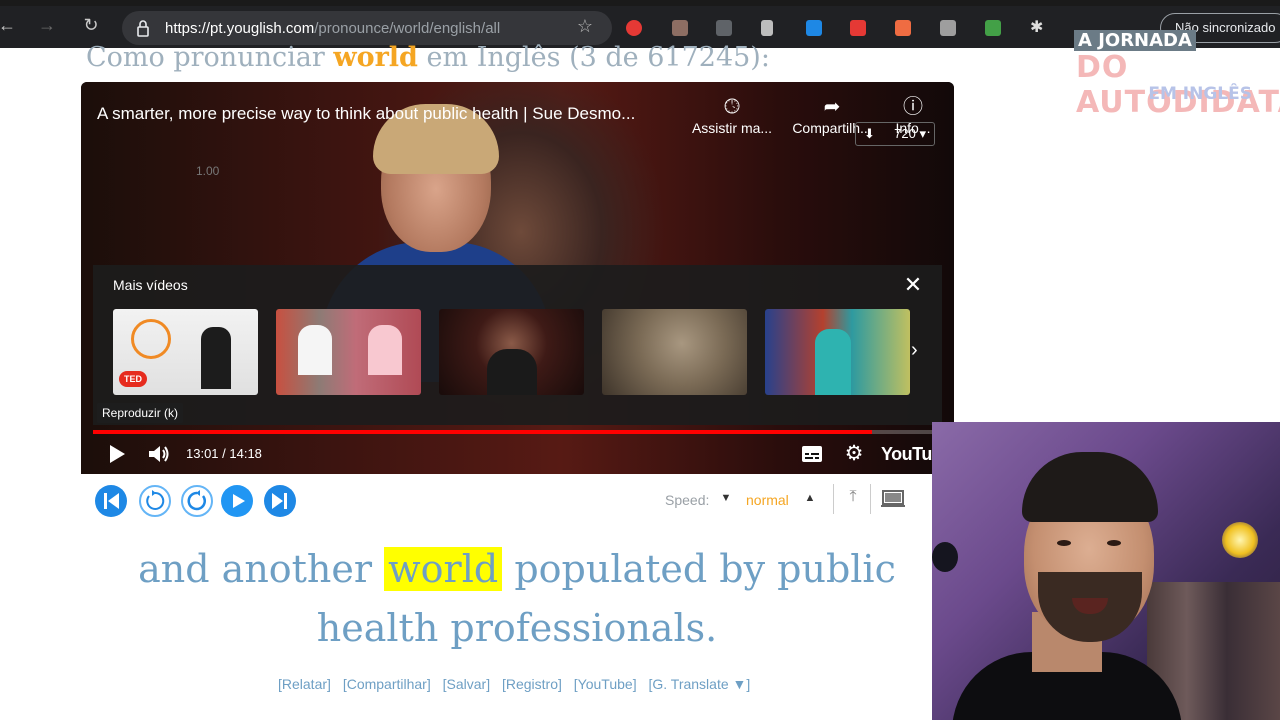 The height and width of the screenshot is (720, 1280). I want to click on play-clip-button, so click(237, 501).